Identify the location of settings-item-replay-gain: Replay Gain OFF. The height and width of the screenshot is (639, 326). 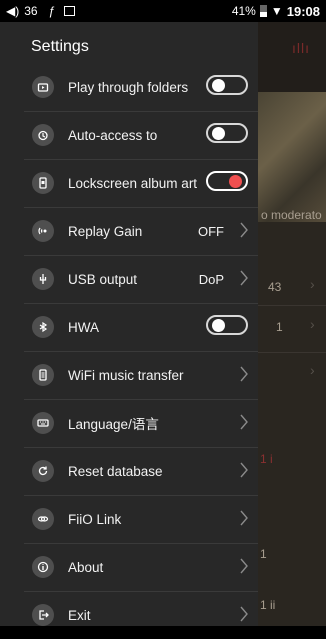
(129, 231).